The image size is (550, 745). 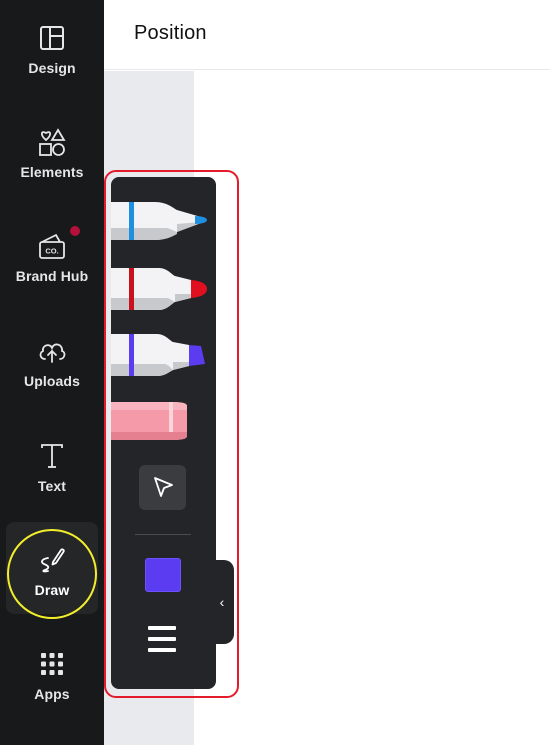 I want to click on sidebar-item-label: Design, so click(x=52, y=68).